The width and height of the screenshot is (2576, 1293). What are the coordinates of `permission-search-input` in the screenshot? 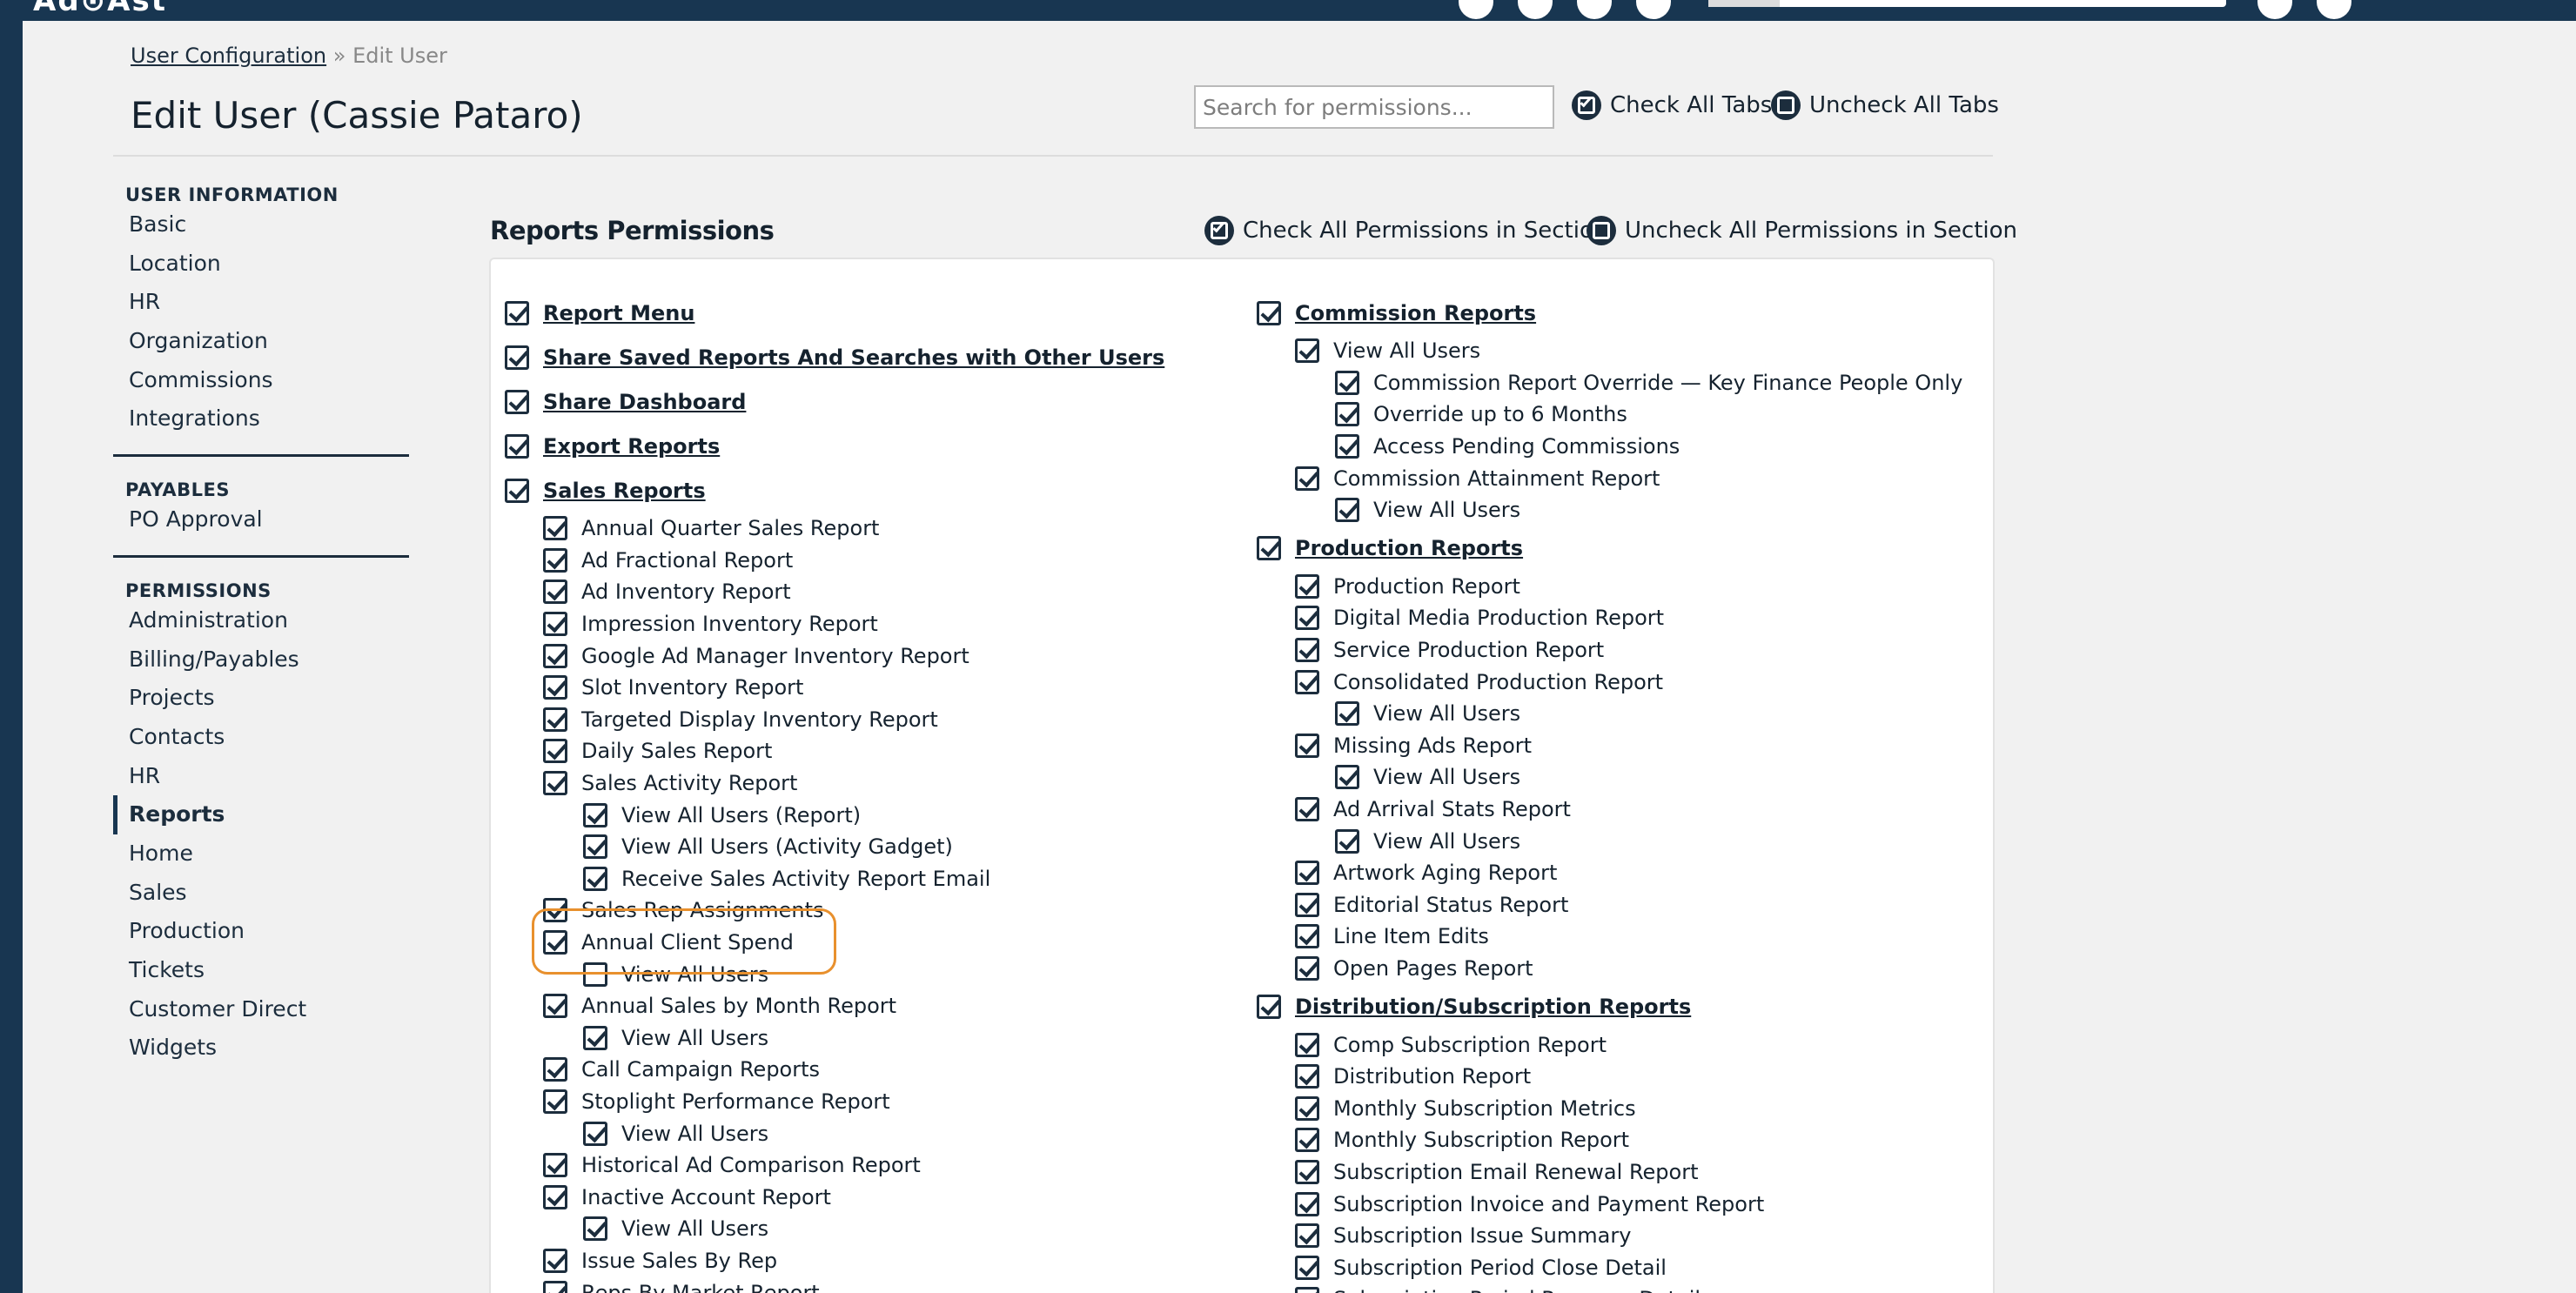 It's located at (1374, 107).